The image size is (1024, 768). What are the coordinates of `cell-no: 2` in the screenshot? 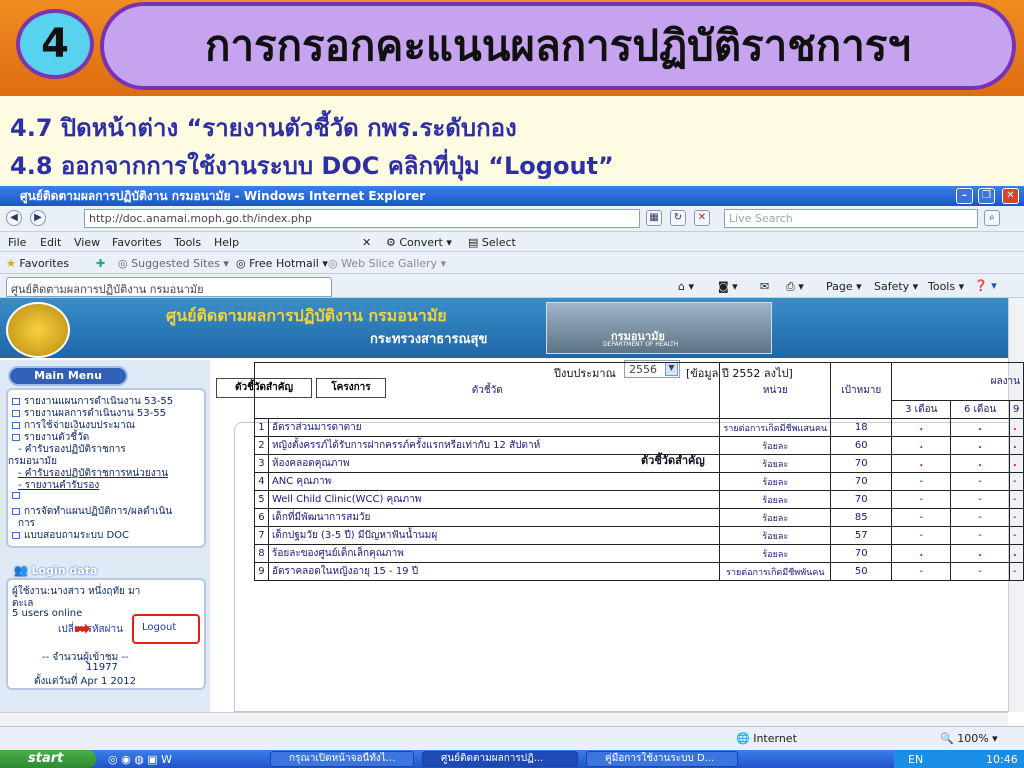 It's located at (261, 445).